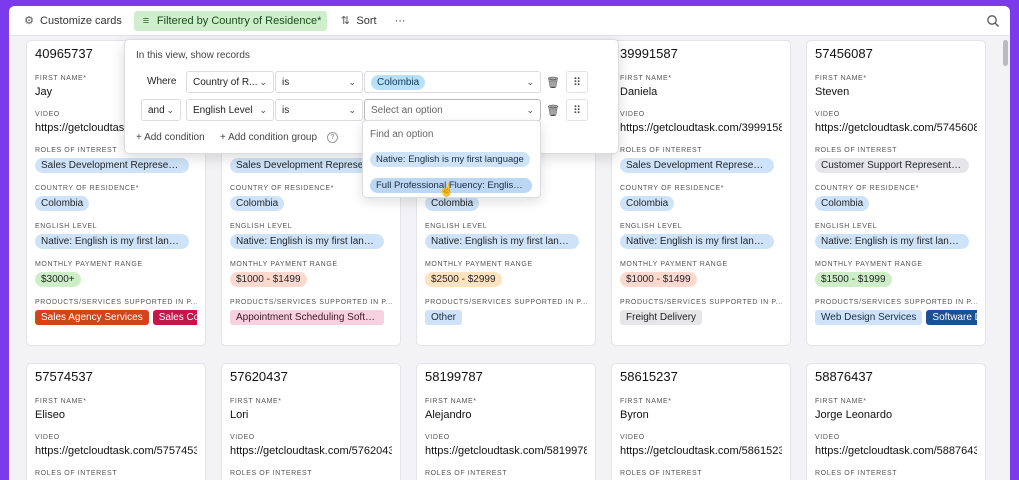 This screenshot has height=480, width=1019. What do you see at coordinates (81, 20) in the screenshot?
I see `customize-cards-label: Customize cards` at bounding box center [81, 20].